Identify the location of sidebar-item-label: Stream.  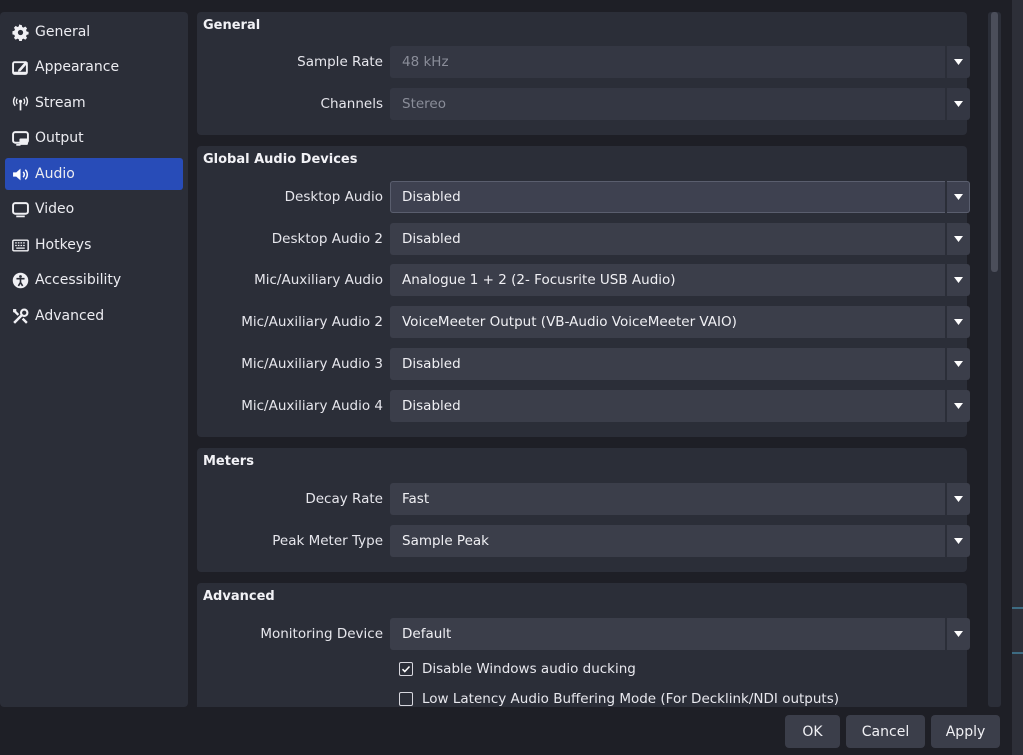
(60, 103).